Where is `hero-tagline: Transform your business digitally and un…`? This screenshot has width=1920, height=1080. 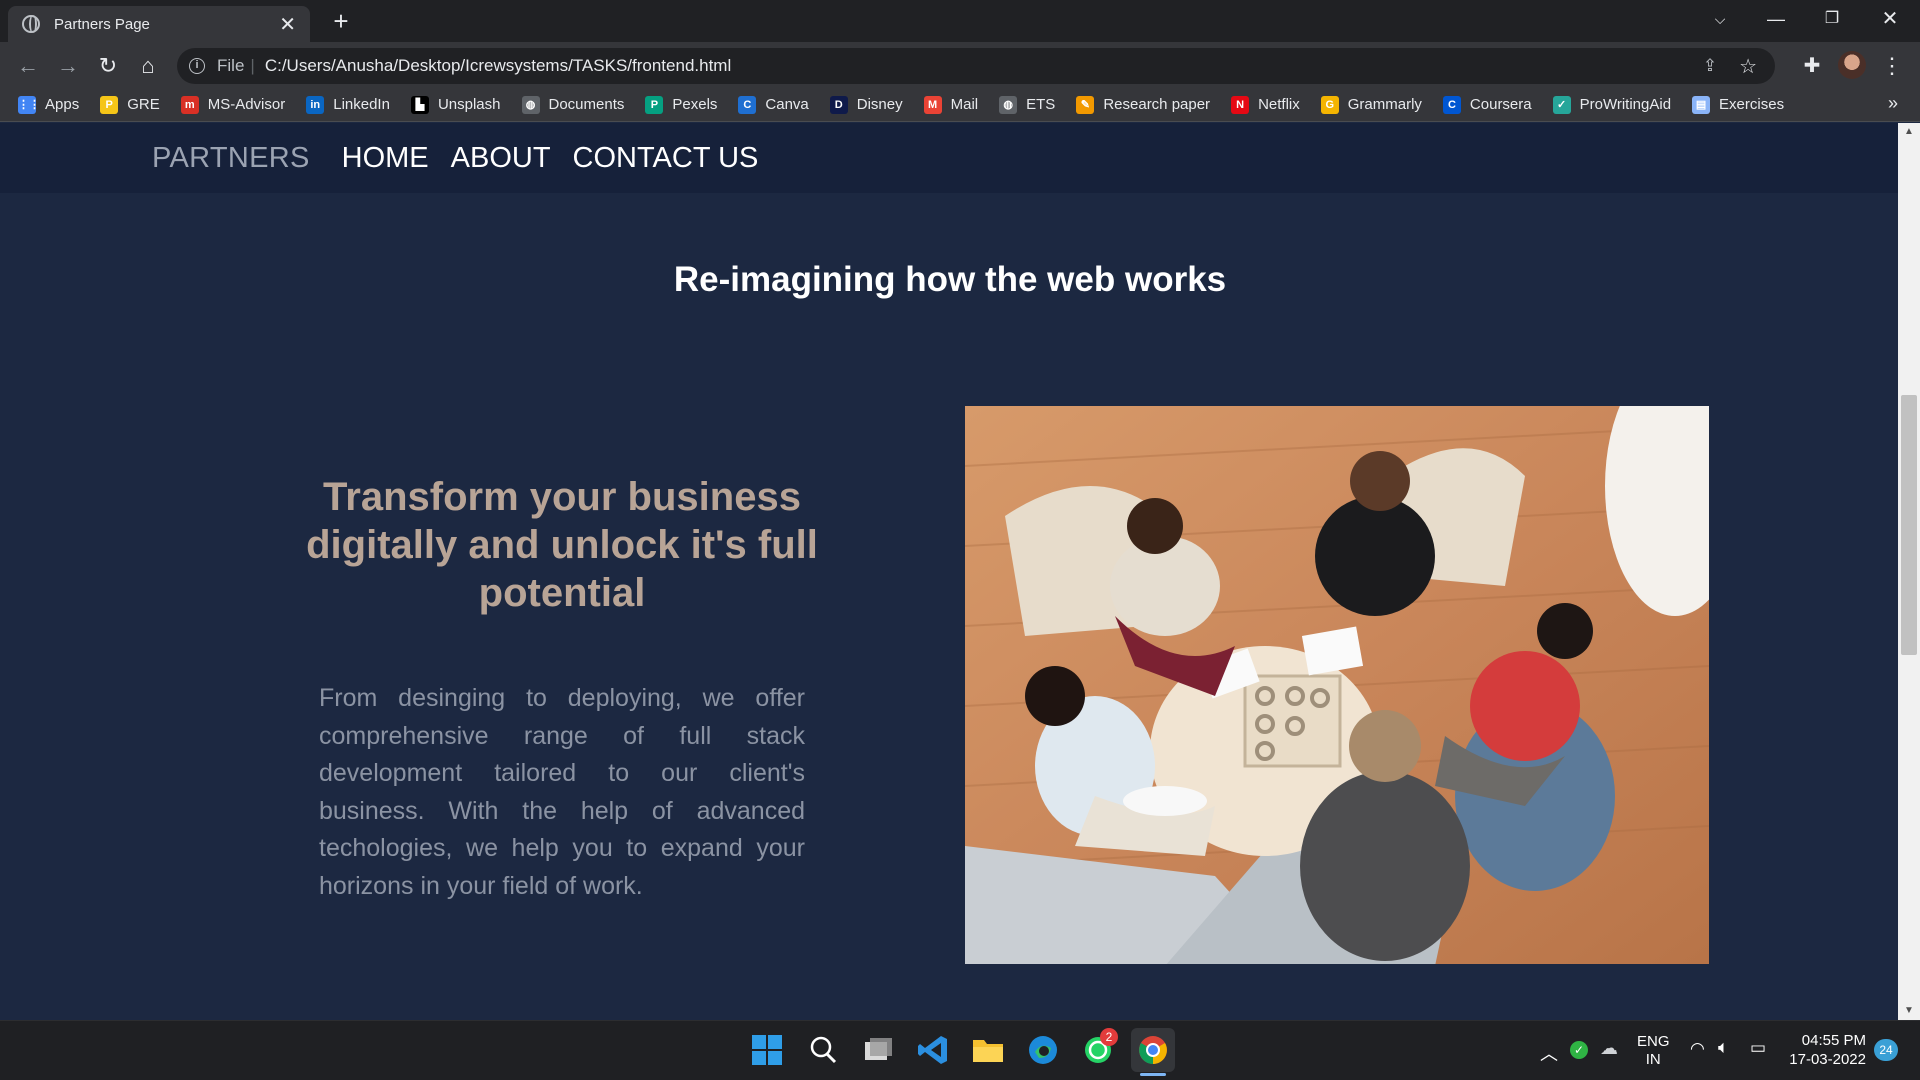 hero-tagline: Transform your business digitally and un… is located at coordinates (562, 545).